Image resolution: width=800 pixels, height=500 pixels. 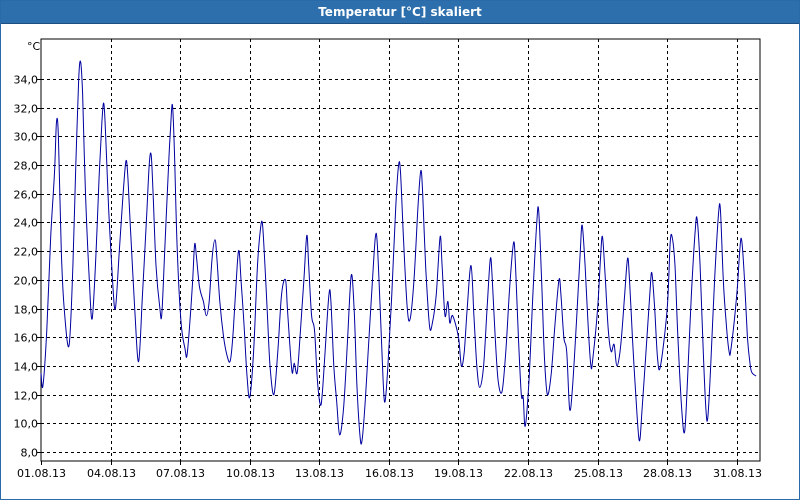 What do you see at coordinates (26, 281) in the screenshot?
I see `y-tick-label: 20,0` at bounding box center [26, 281].